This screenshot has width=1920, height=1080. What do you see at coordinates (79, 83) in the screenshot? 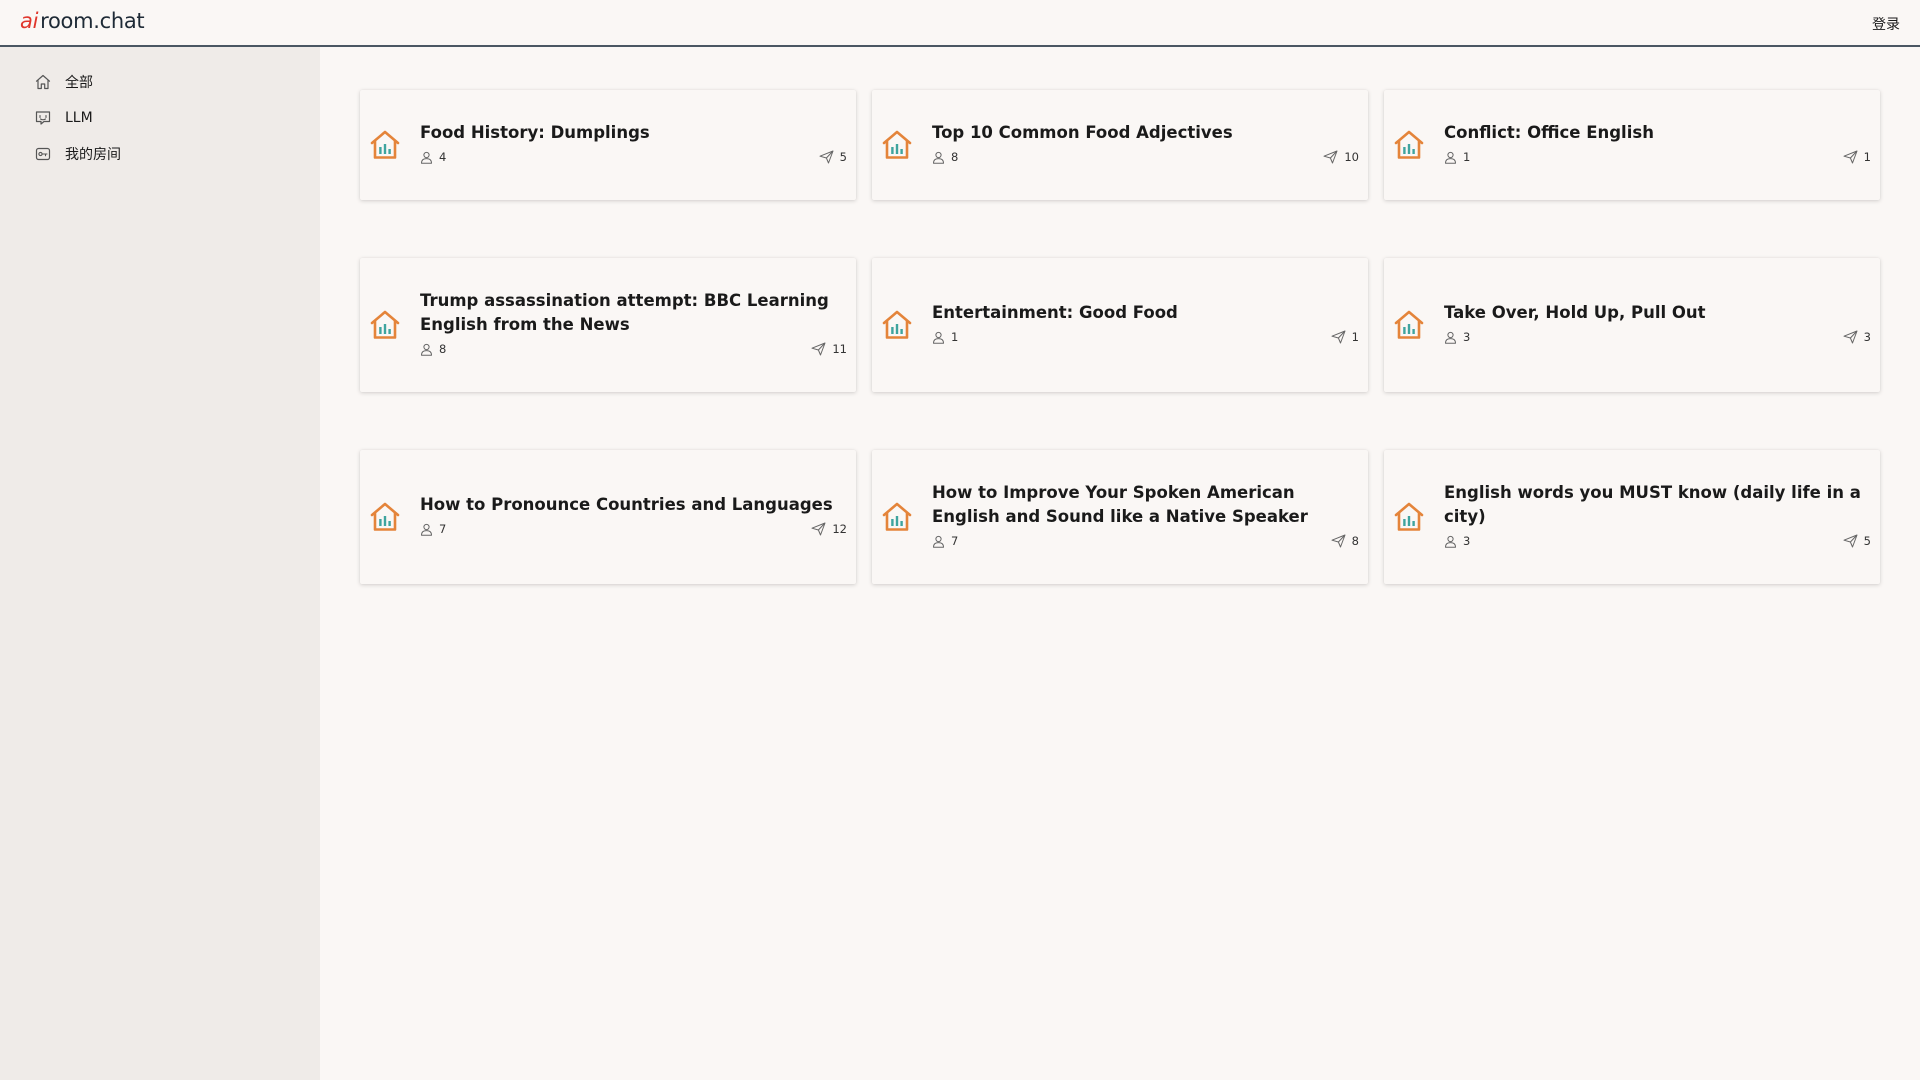
I see `sidebar-item-label: 全部` at bounding box center [79, 83].